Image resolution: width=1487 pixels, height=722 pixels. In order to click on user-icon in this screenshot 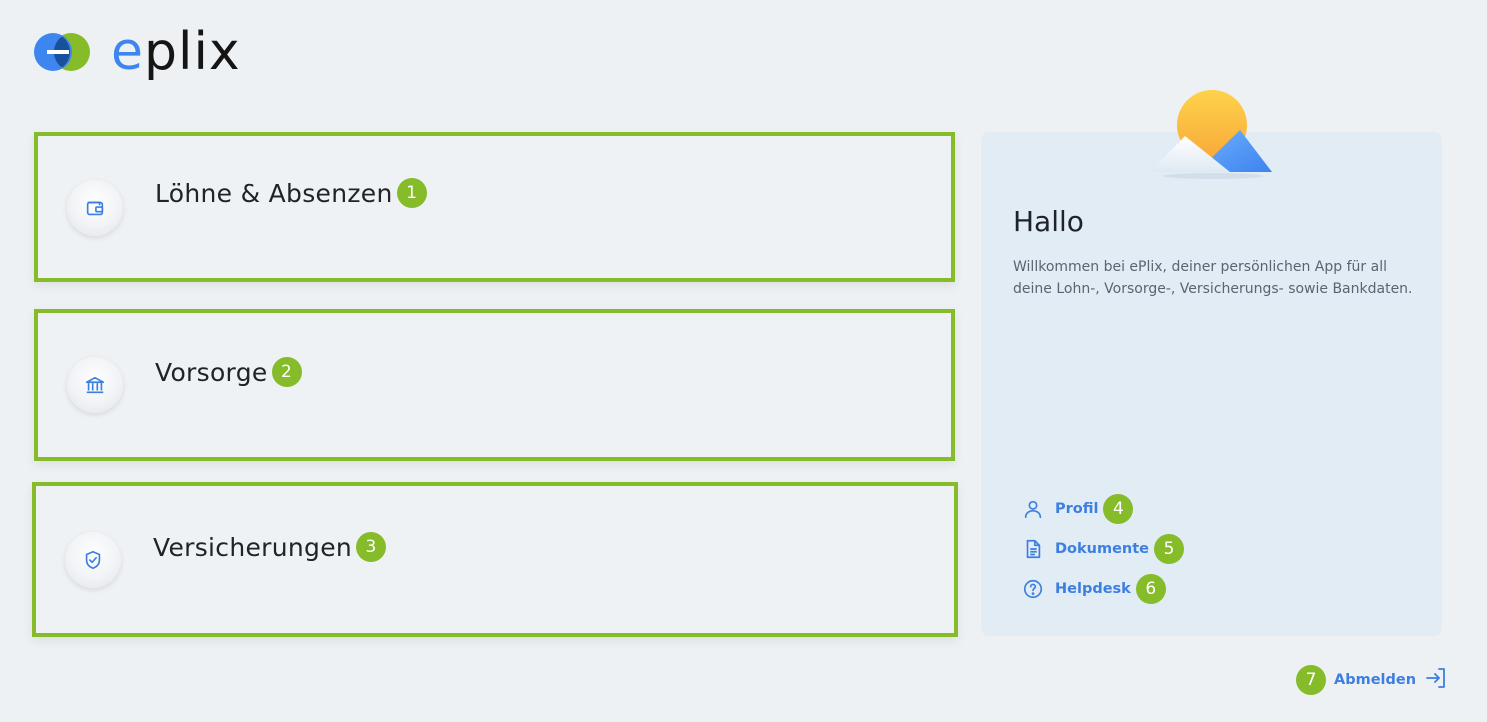, I will do `click(1033, 509)`.